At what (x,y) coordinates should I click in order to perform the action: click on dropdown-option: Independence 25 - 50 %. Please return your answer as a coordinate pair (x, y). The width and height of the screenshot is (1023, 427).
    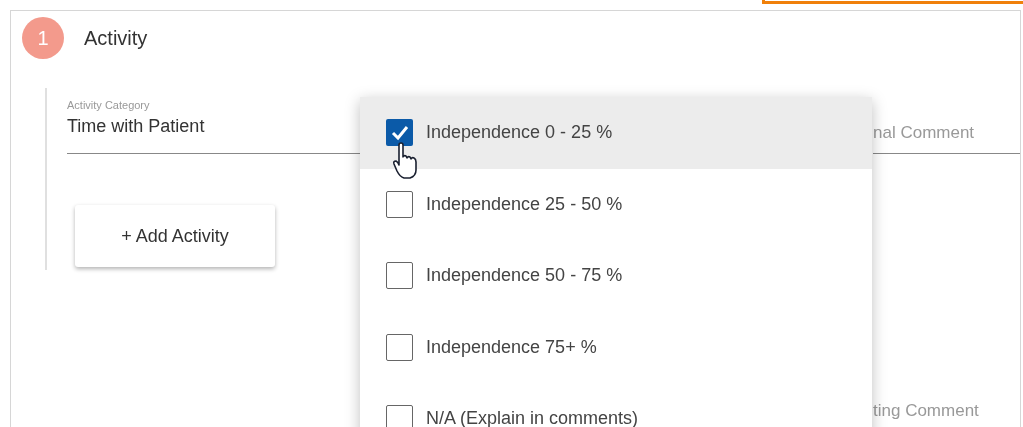
    Looking at the image, I should click on (616, 204).